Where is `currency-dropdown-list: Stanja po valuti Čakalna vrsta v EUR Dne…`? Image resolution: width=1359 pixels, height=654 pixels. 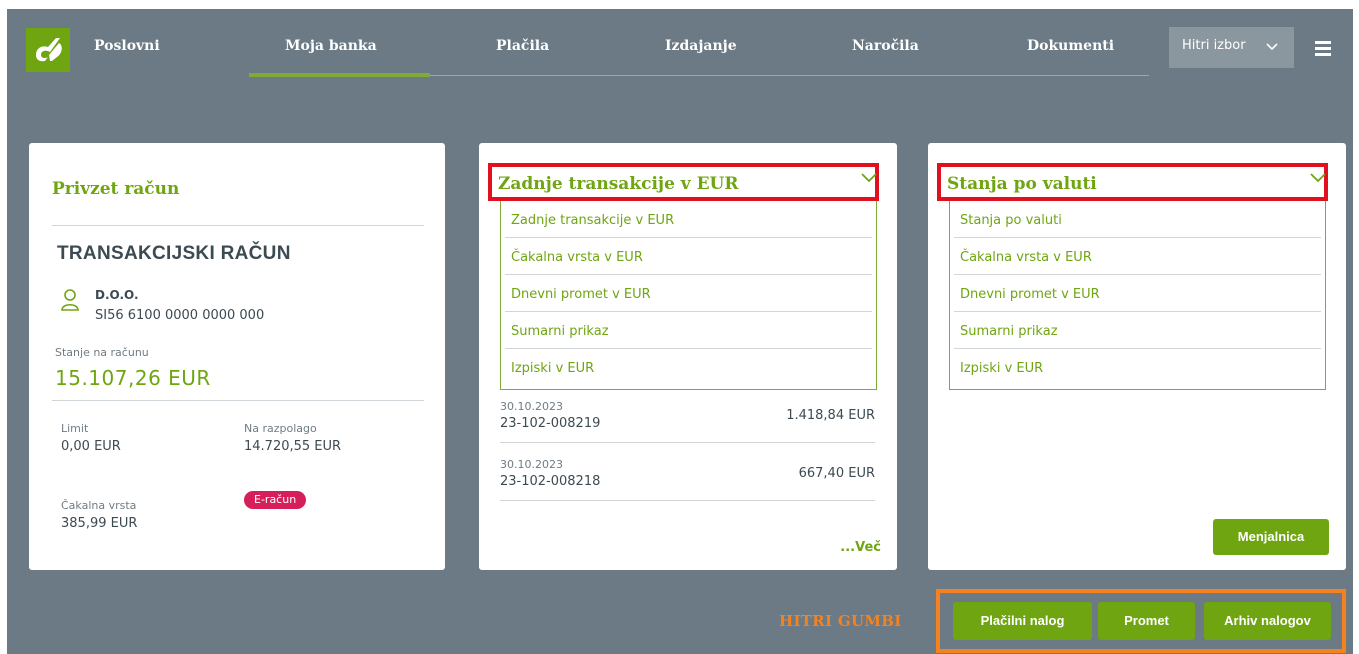
currency-dropdown-list: Stanja po valuti Čakalna vrsta v EUR Dne… is located at coordinates (1137, 295).